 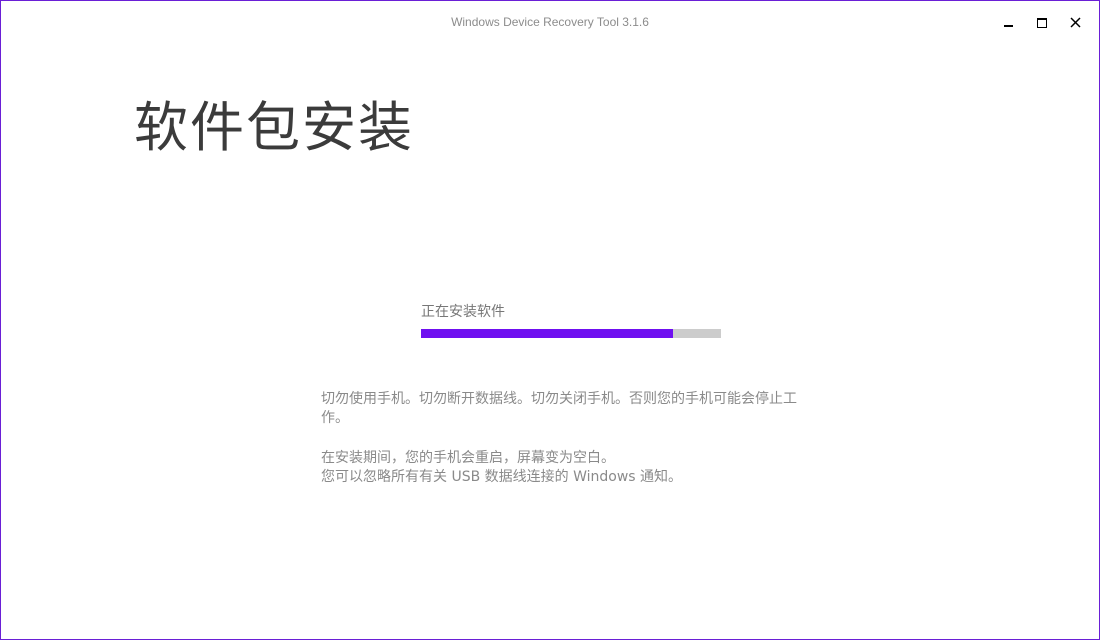 I want to click on maximize-button, so click(x=1042, y=23).